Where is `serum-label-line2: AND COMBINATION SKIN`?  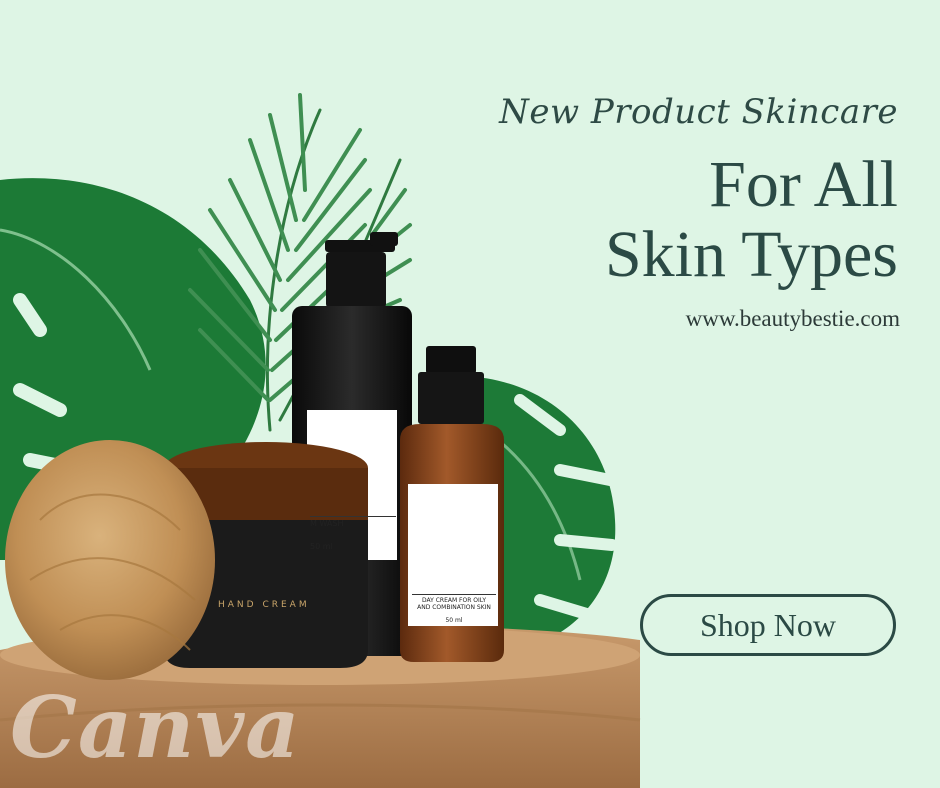
serum-label-line2: AND COMBINATION SKIN is located at coordinates (454, 607).